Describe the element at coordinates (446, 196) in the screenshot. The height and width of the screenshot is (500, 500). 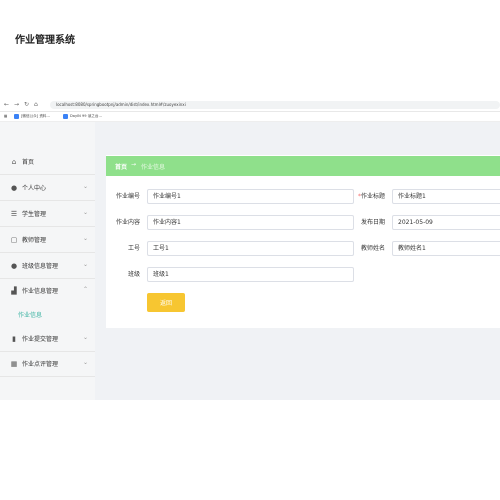
I see `homework-title-field: 作业标题1` at that location.